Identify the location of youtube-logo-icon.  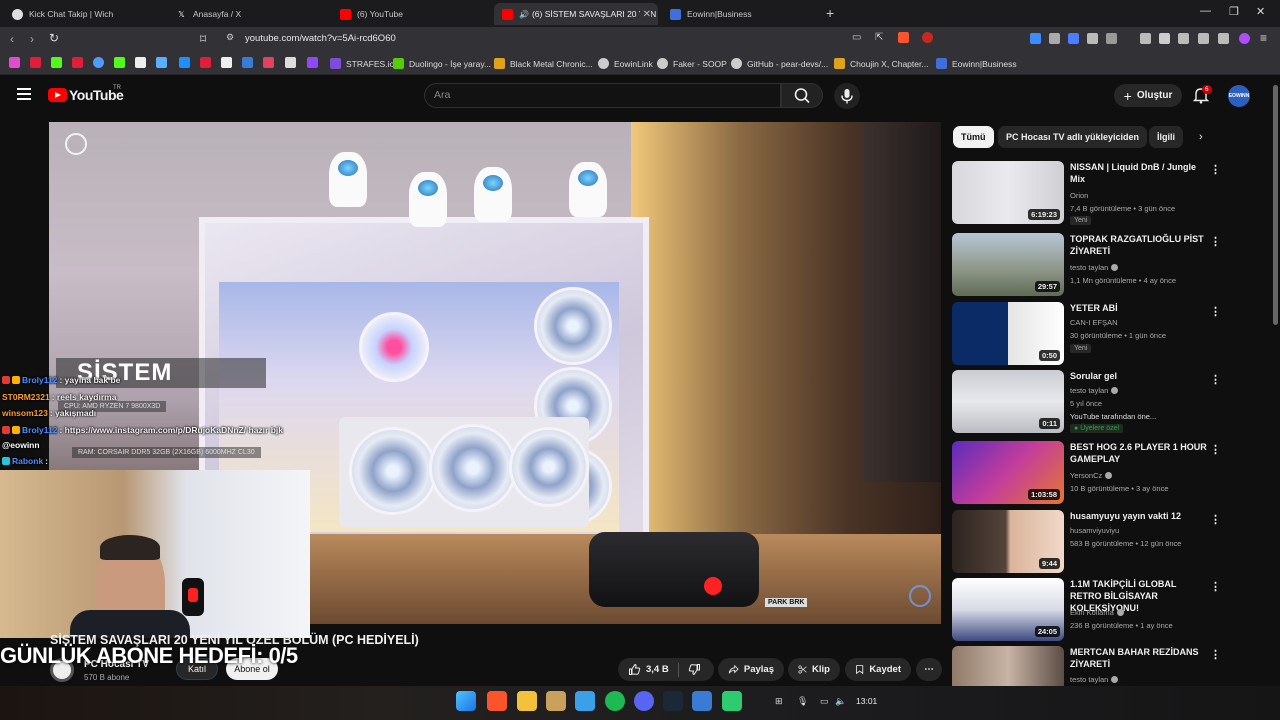
(57, 95).